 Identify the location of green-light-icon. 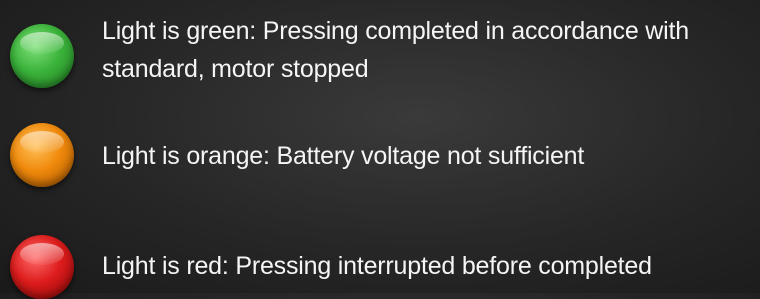
(42, 56).